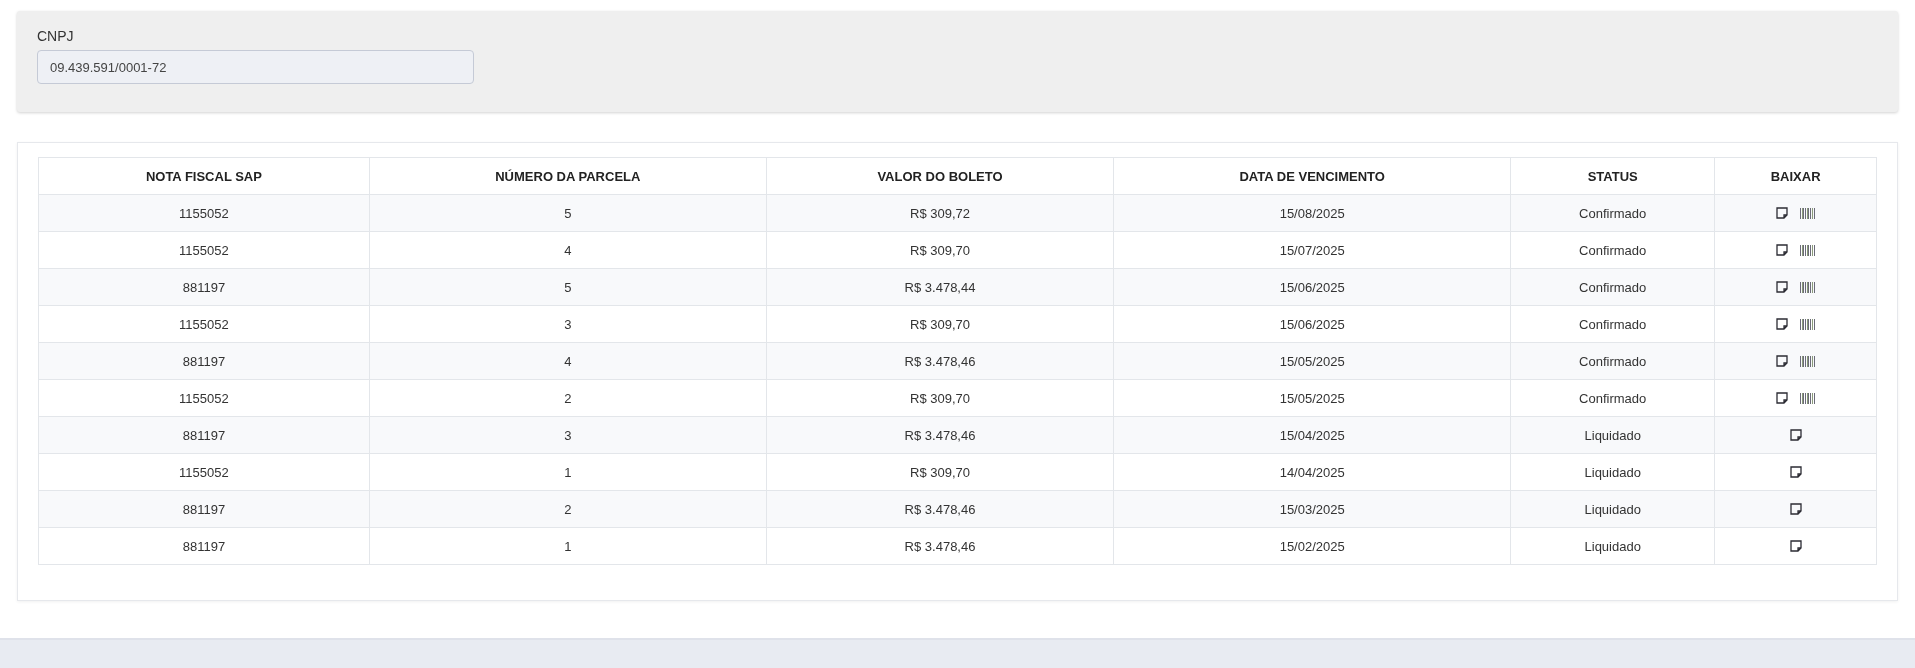 This screenshot has width=1915, height=668. I want to click on table-cell: R$ 309,72, so click(940, 213).